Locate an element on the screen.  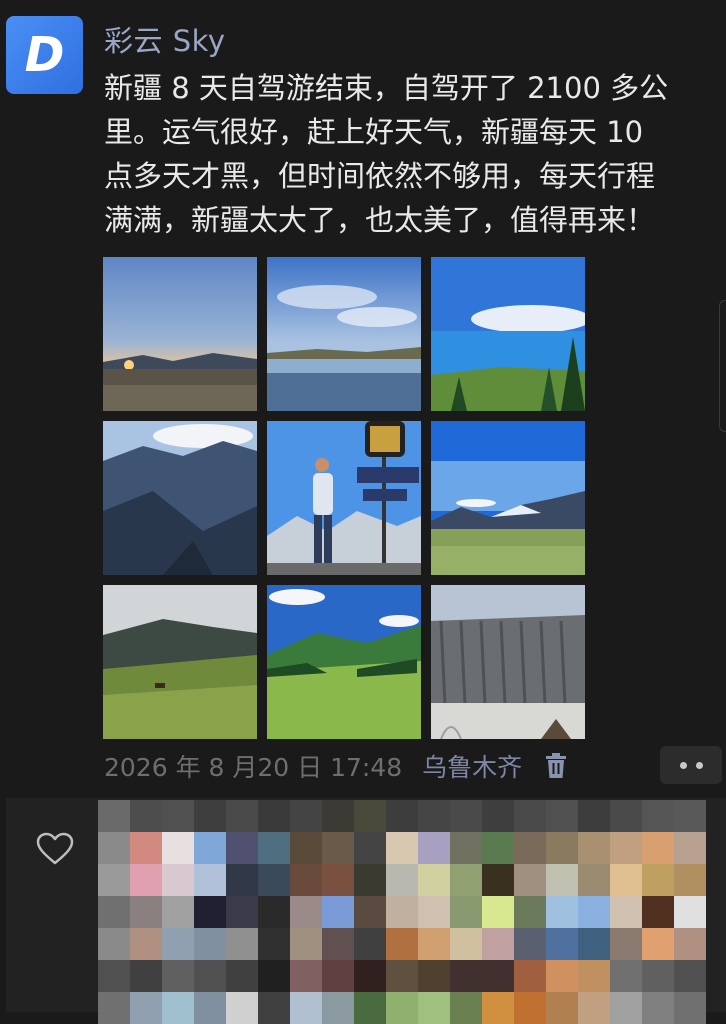
post-meta: 2026 年 8 月20 日 17:48 乌鲁木齐 is located at coordinates (336, 766).